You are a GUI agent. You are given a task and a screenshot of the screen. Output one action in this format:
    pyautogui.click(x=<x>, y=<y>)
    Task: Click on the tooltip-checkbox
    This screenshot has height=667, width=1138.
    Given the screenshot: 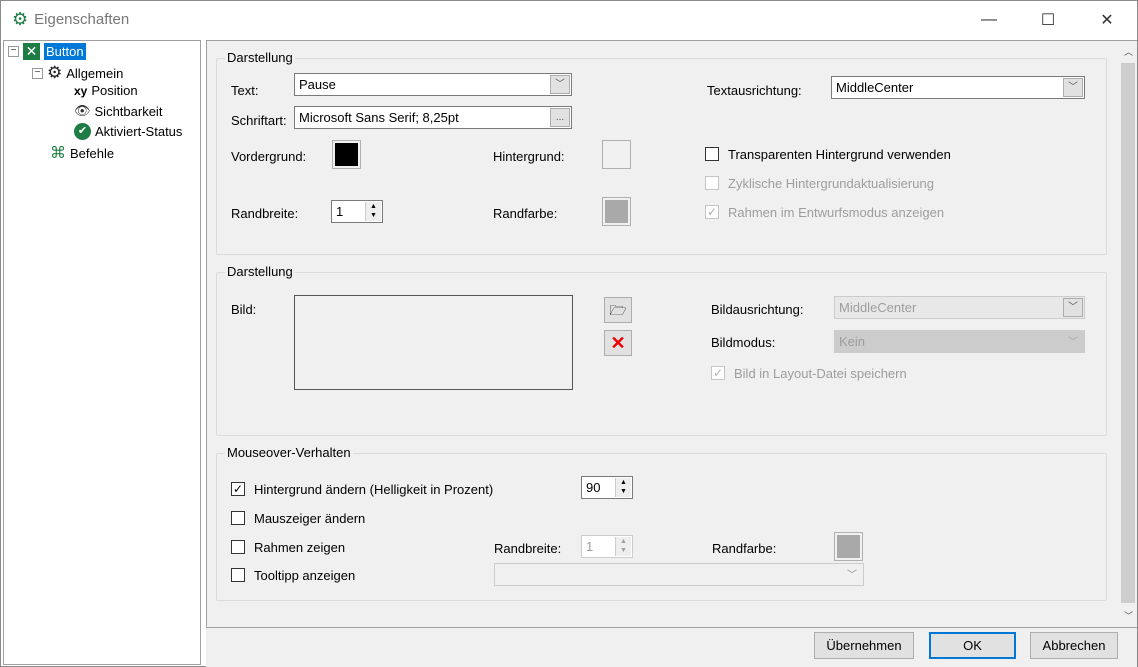 What is the action you would take?
    pyautogui.click(x=238, y=575)
    